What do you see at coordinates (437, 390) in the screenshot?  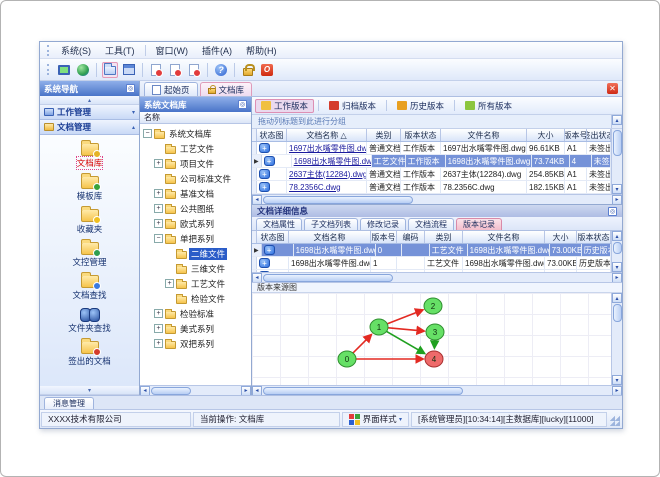 I see `graph-hscrollbar: ◂ ▸` at bounding box center [437, 390].